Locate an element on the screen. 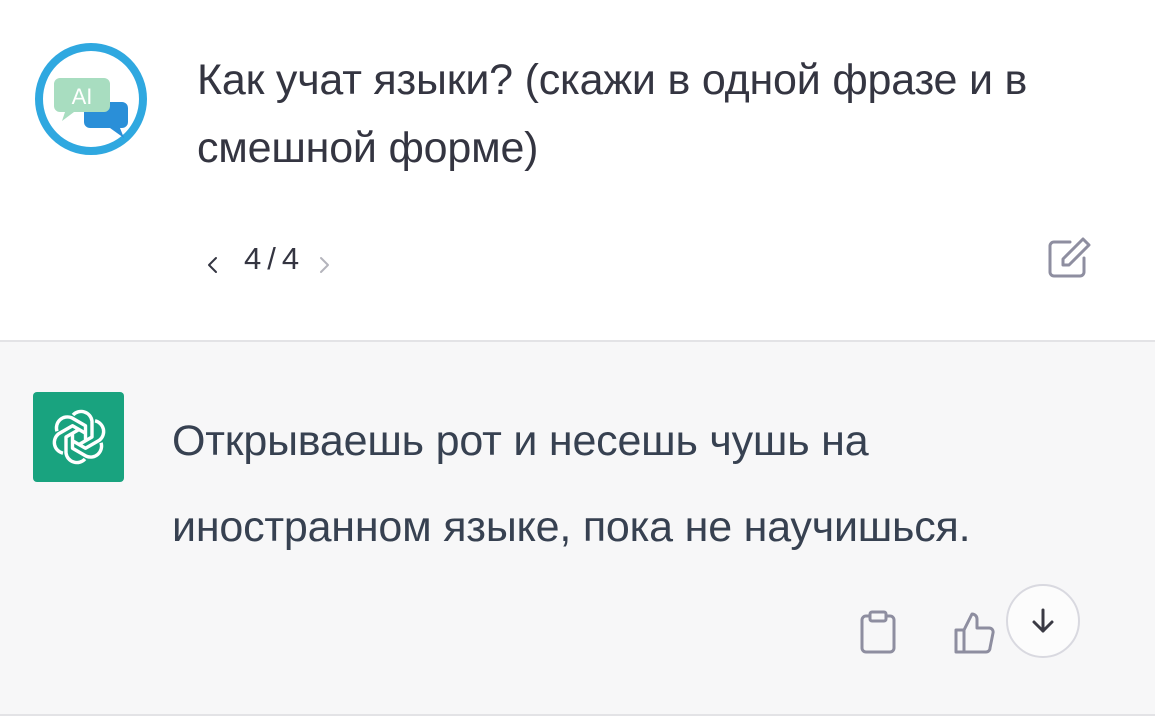 Image resolution: width=1155 pixels, height=724 pixels. avatar-label: AI is located at coordinates (82, 96).